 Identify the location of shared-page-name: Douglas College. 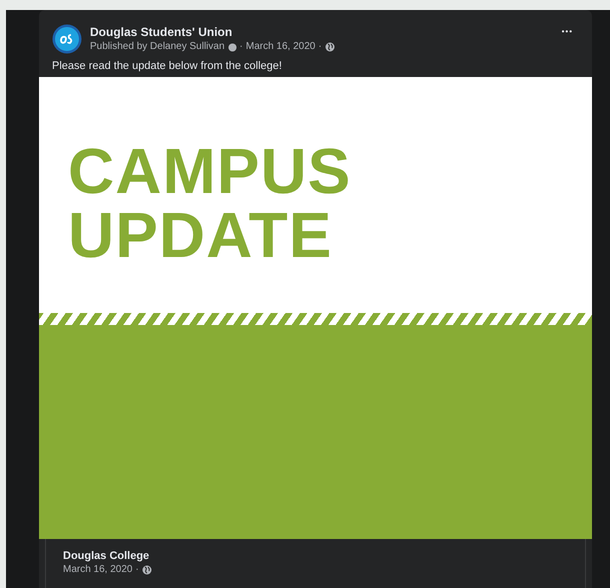
(315, 556).